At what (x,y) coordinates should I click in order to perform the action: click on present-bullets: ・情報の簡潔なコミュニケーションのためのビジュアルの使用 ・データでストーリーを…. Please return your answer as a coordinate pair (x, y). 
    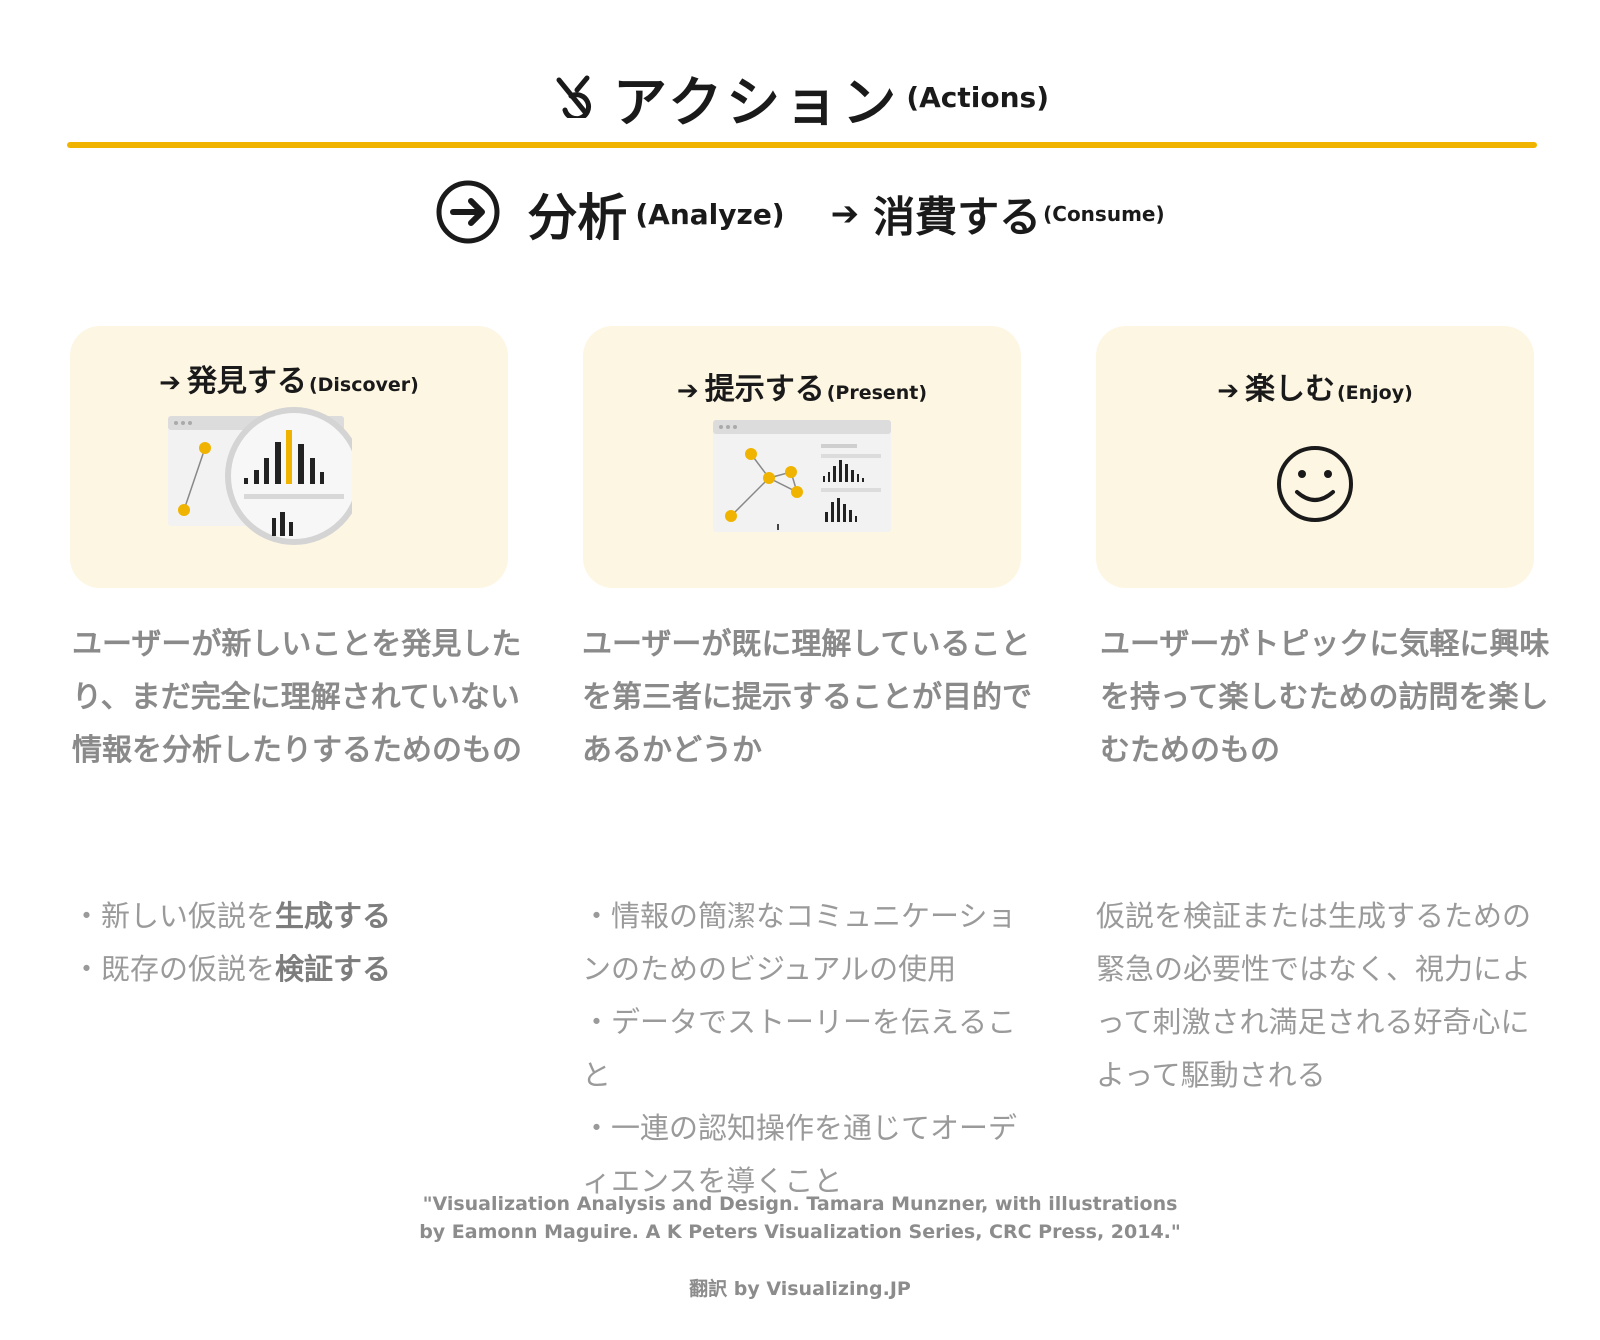
    Looking at the image, I should click on (807, 1049).